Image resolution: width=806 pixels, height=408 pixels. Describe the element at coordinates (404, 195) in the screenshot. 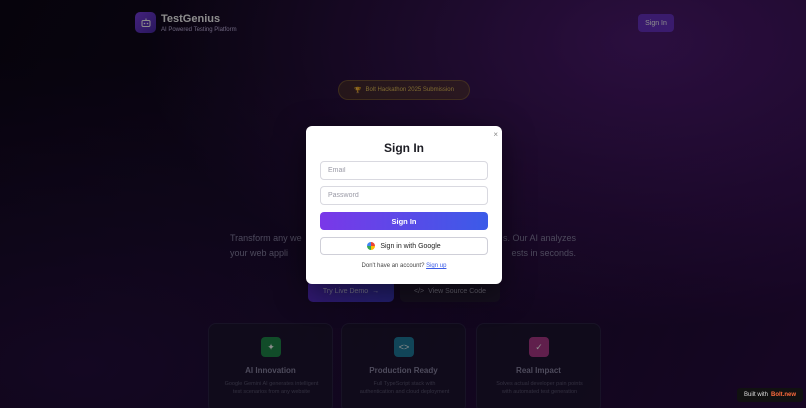

I see `password-field` at that location.